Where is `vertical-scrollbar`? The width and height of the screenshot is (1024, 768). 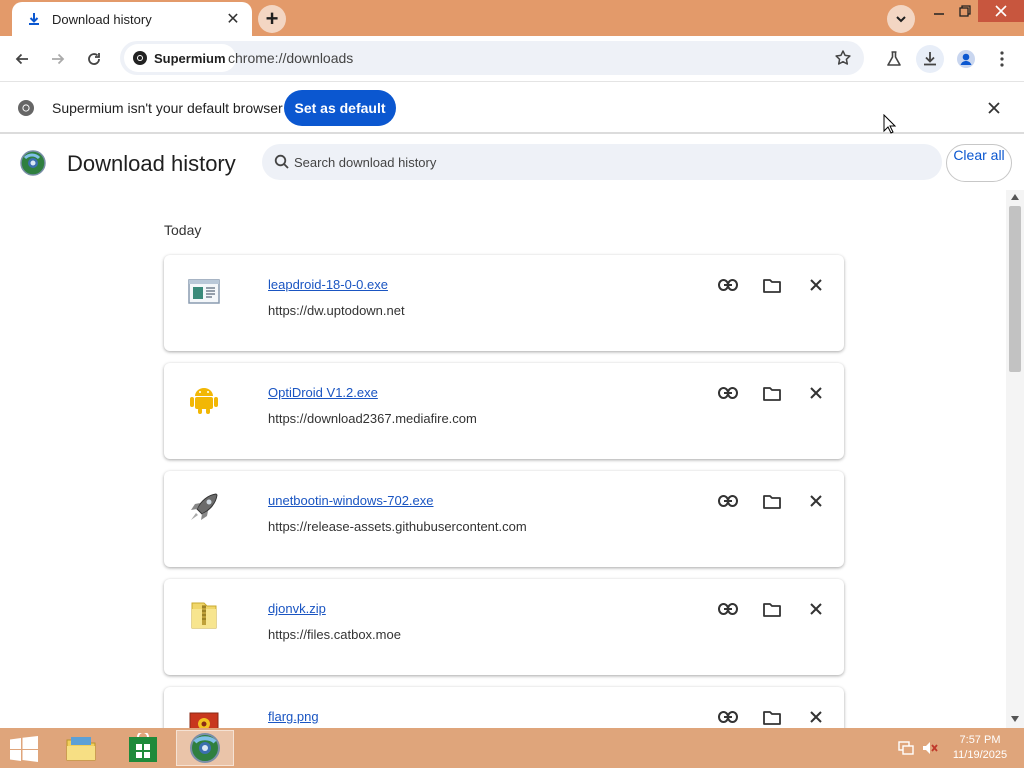 vertical-scrollbar is located at coordinates (1015, 459).